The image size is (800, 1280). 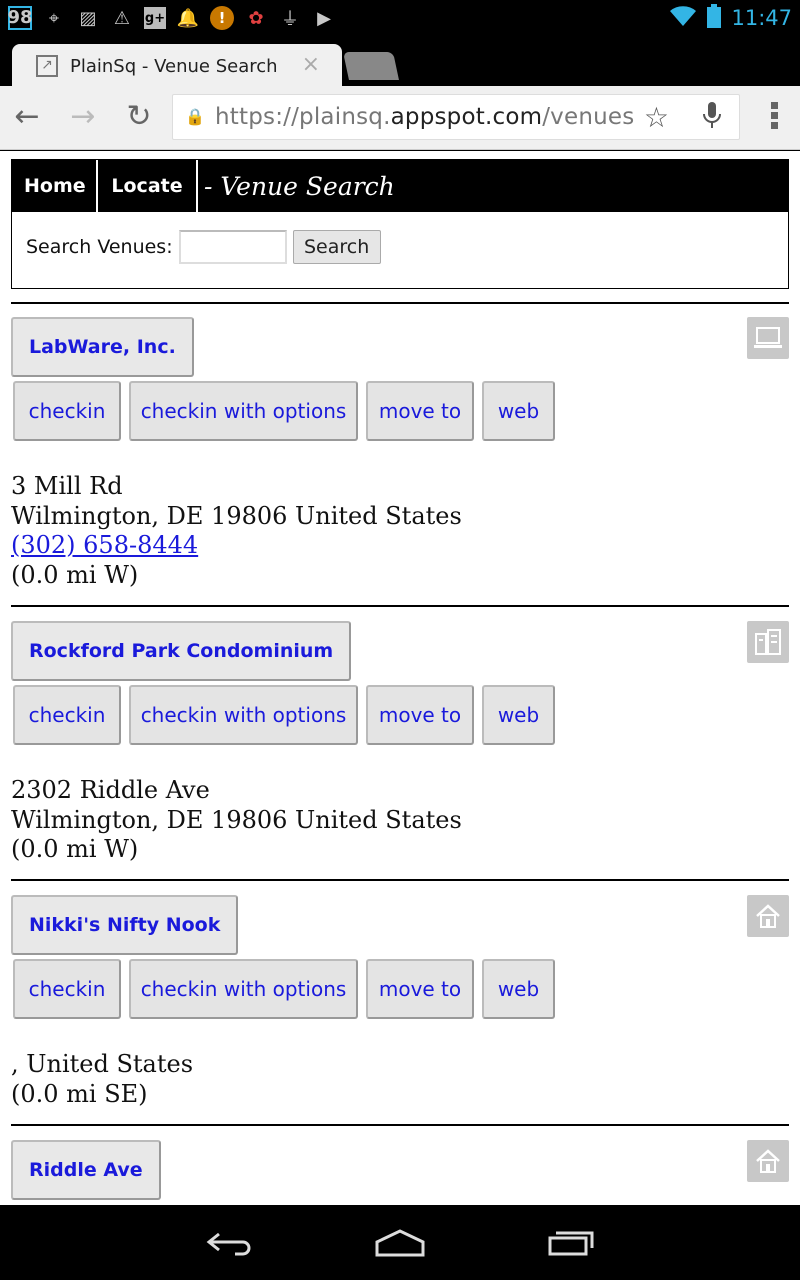 What do you see at coordinates (571, 1243) in the screenshot?
I see `recent-apps-icon` at bounding box center [571, 1243].